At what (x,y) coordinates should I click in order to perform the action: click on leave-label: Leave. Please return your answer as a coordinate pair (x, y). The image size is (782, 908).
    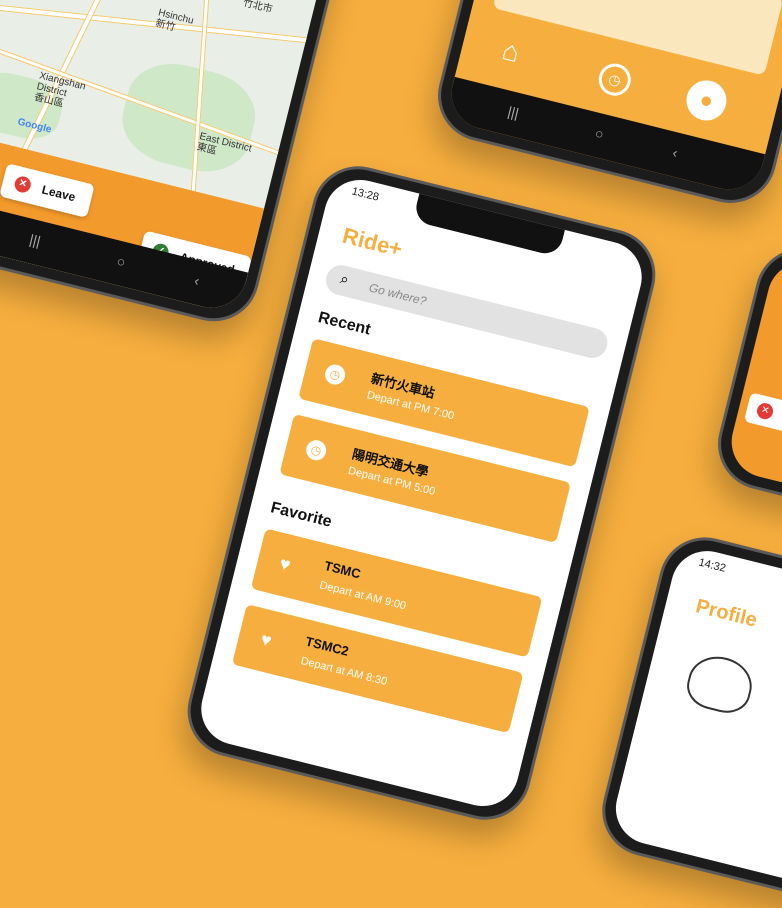
    Looking at the image, I should click on (58, 193).